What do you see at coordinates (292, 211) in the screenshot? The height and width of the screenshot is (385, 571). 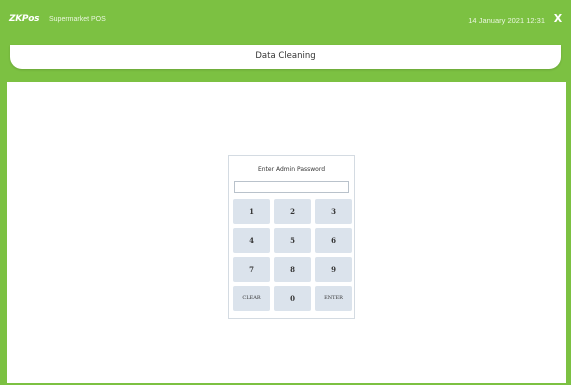 I see `key-2: 2` at bounding box center [292, 211].